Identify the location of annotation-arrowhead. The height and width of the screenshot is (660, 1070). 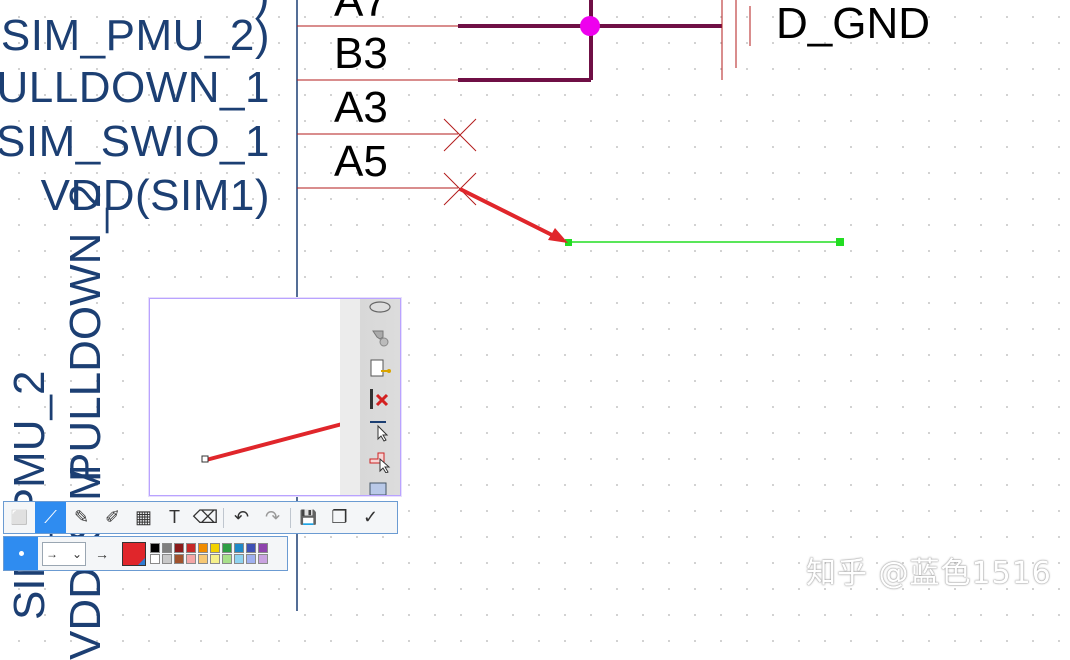
(558, 235).